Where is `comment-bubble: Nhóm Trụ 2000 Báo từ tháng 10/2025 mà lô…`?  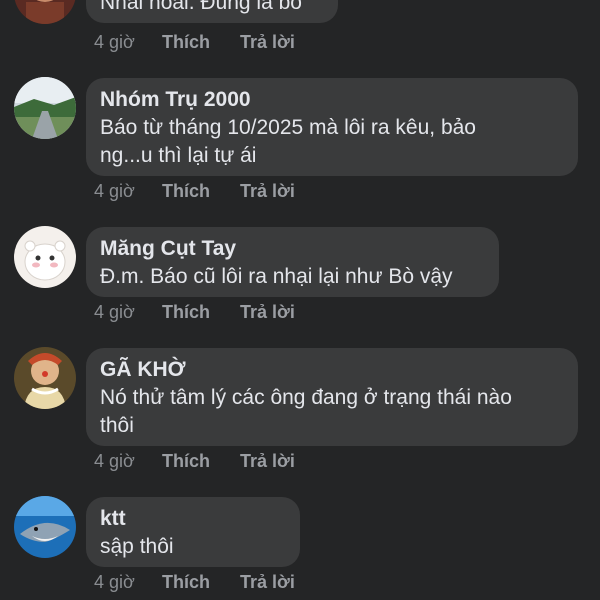 comment-bubble: Nhóm Trụ 2000 Báo từ tháng 10/2025 mà lô… is located at coordinates (332, 127).